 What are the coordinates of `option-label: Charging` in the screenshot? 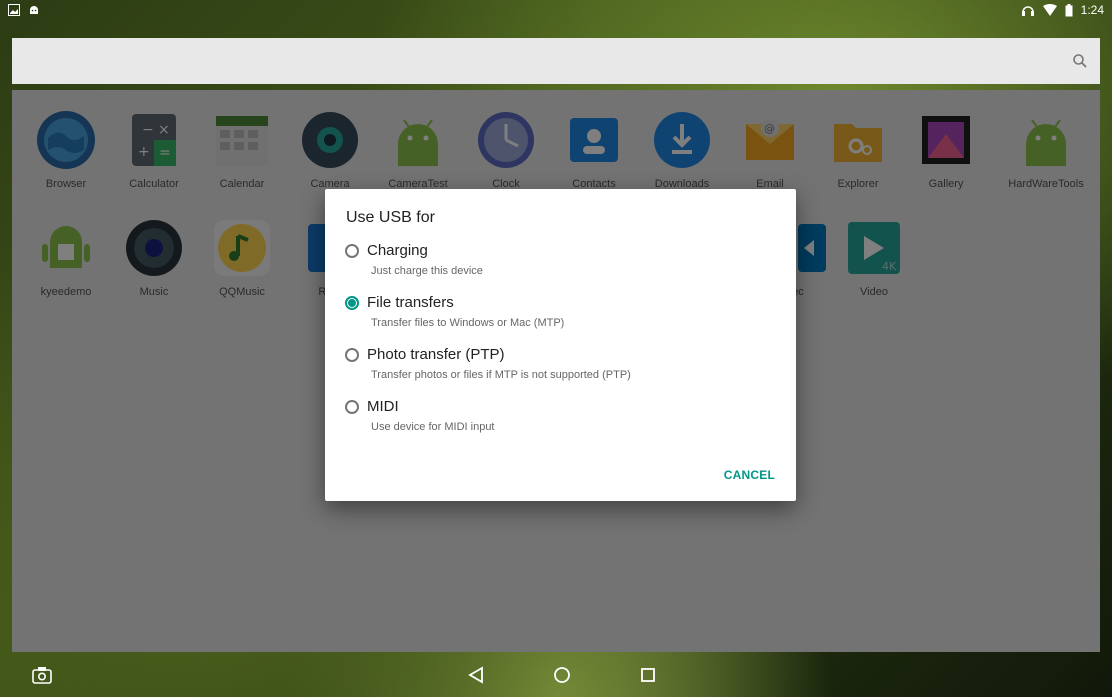 It's located at (397, 250).